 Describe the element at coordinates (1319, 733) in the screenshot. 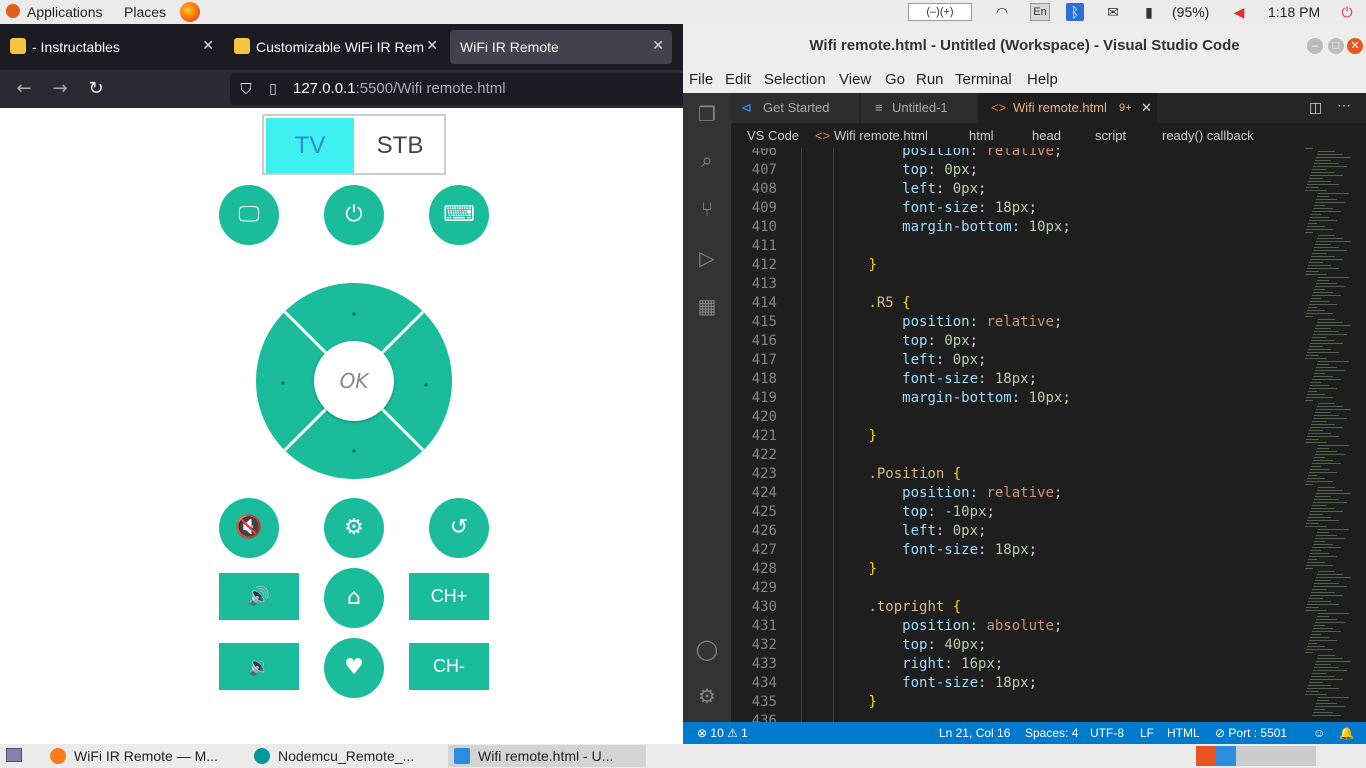

I see `feedback-icon: ☺` at that location.